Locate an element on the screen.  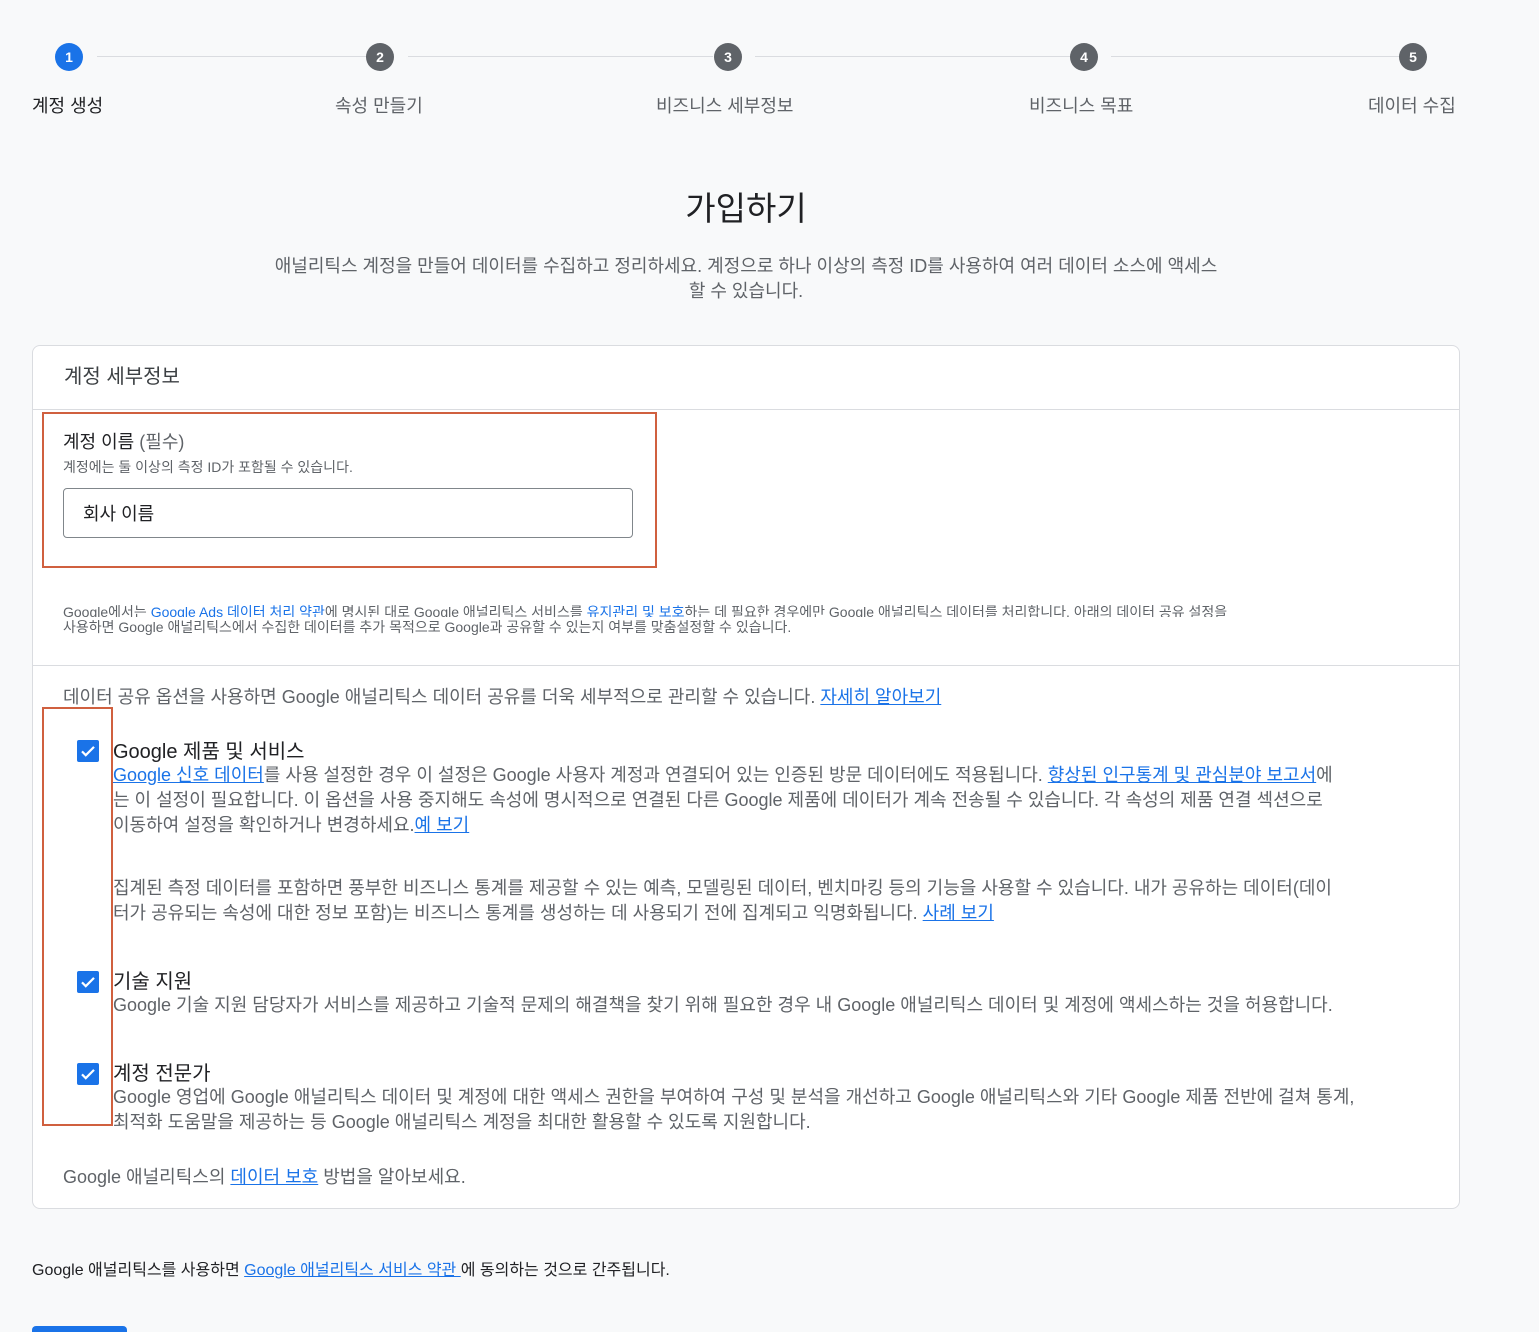
demographics-reports-link: 향상된 인구통계 및 관심분야 보고서 is located at coordinates (1182, 775).